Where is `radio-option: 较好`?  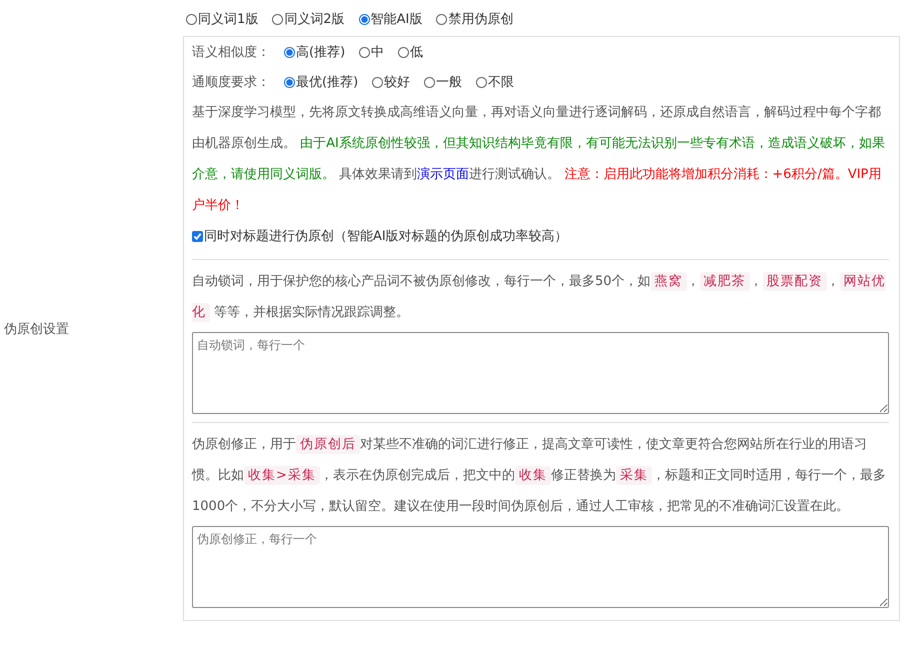
radio-option: 较好 is located at coordinates (391, 82).